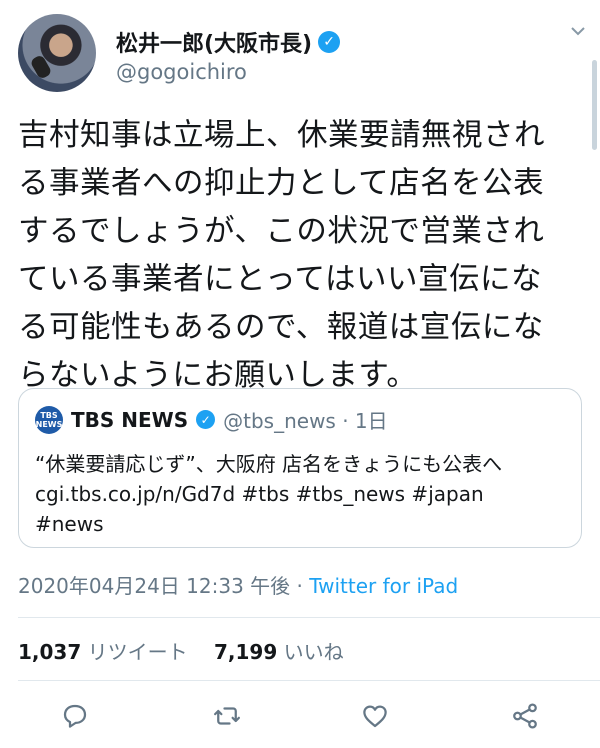 The image size is (600, 748). I want to click on quoted-meta: @tbs_news · 1日, so click(305, 421).